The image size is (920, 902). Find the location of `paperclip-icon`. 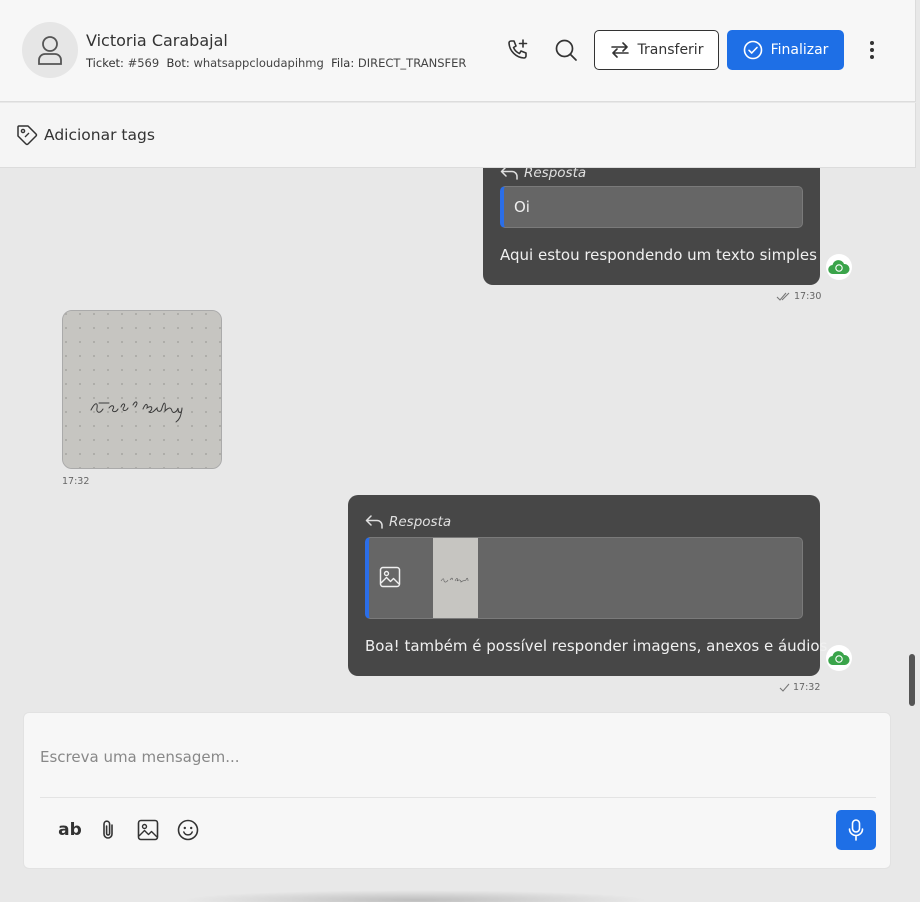

paperclip-icon is located at coordinates (108, 829).